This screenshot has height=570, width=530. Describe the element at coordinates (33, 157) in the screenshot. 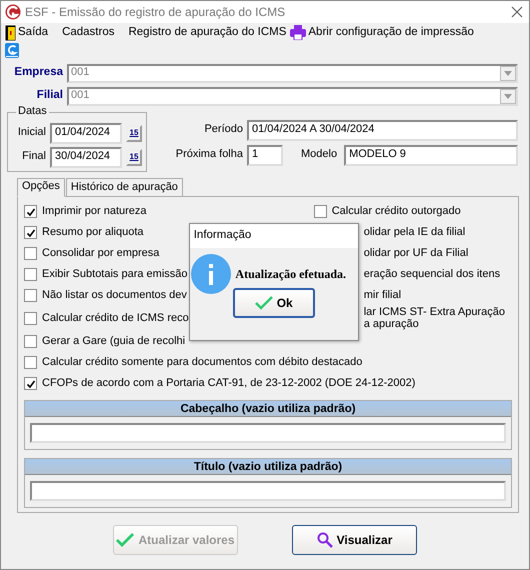

I see `field-label: Final` at that location.